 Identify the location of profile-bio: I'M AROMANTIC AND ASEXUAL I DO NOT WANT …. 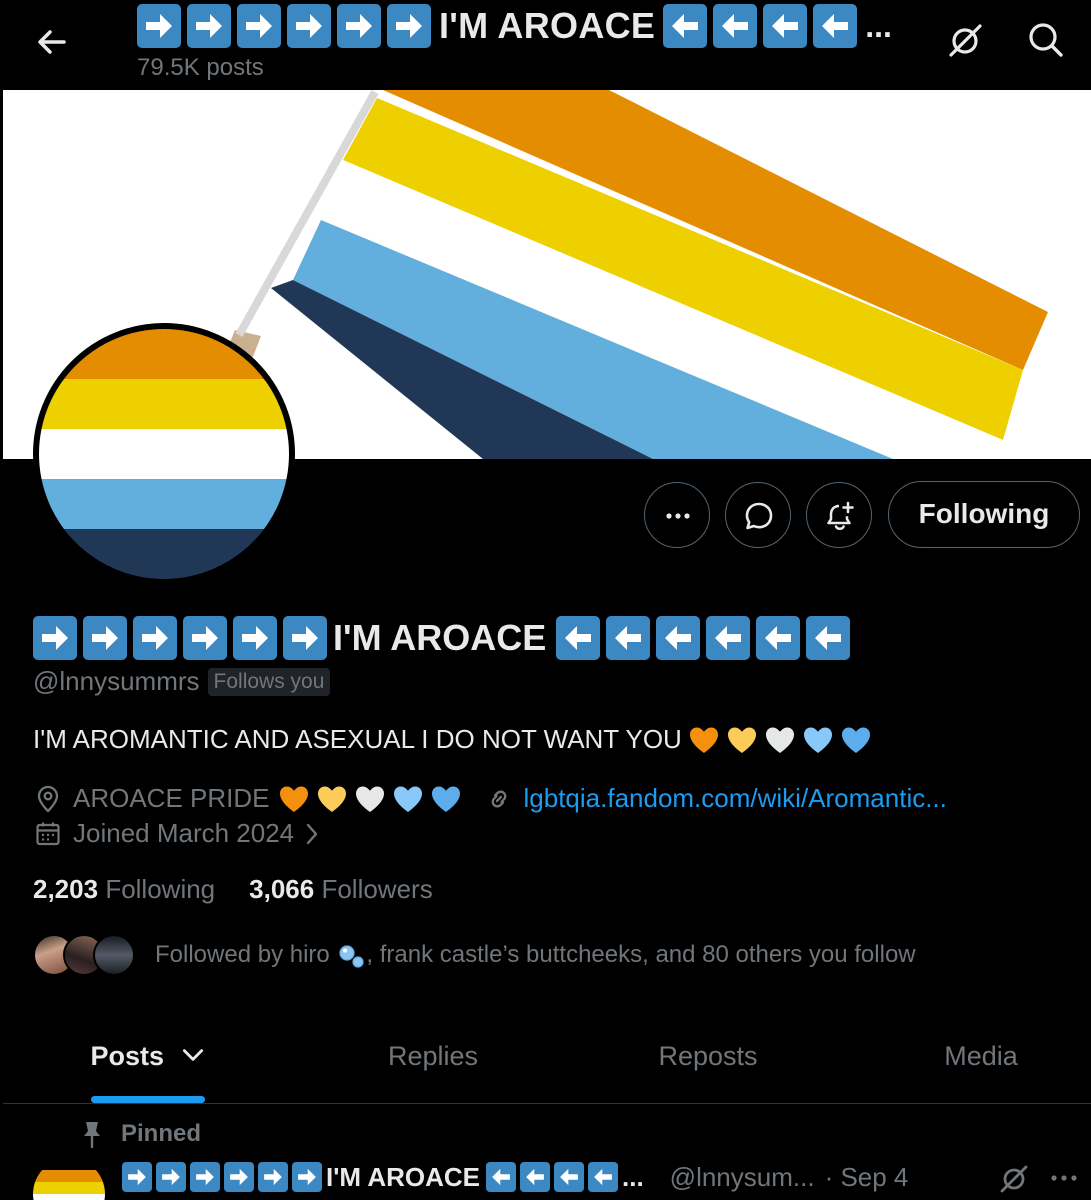
(452, 739).